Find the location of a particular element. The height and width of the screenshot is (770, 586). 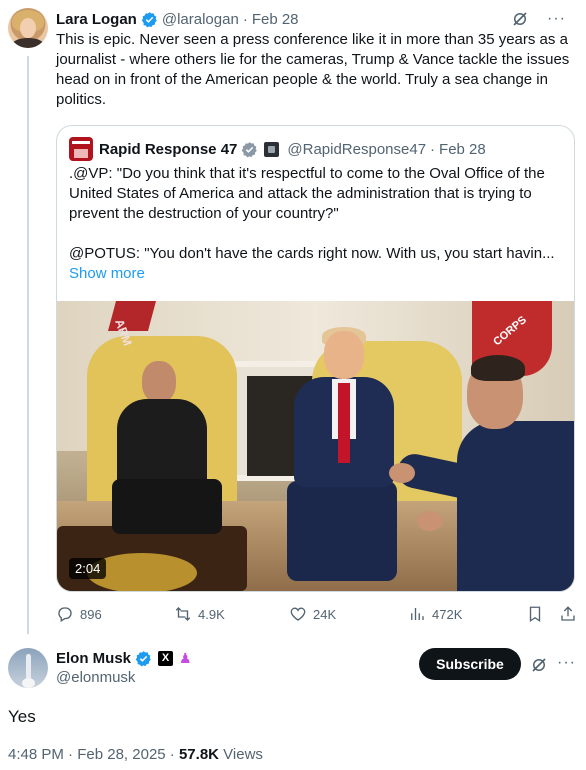

avatar-lara-logan is located at coordinates (28, 28).